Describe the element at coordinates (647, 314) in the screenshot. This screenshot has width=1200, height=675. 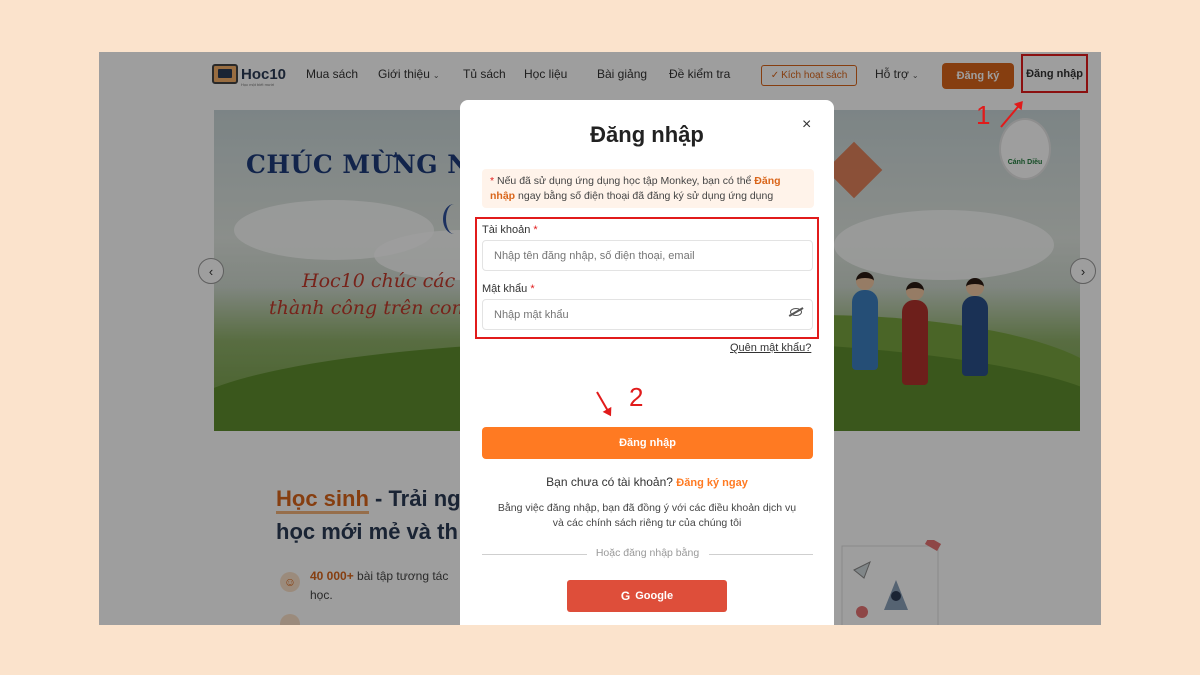
I see `password-input` at that location.